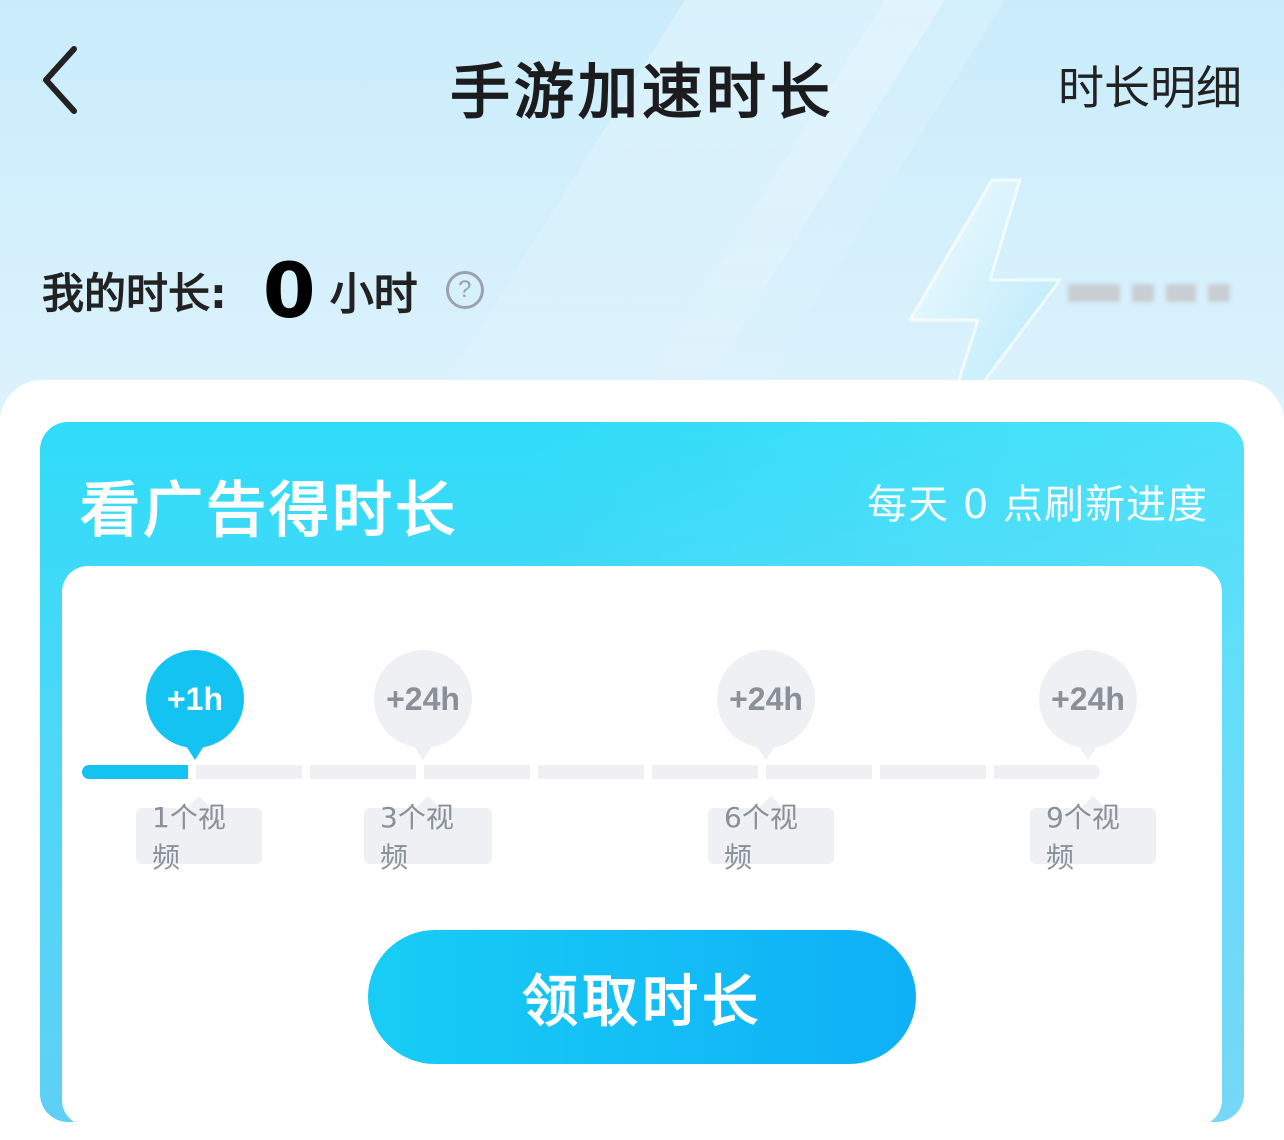  I want to click on video-progress-bar, so click(591, 772).